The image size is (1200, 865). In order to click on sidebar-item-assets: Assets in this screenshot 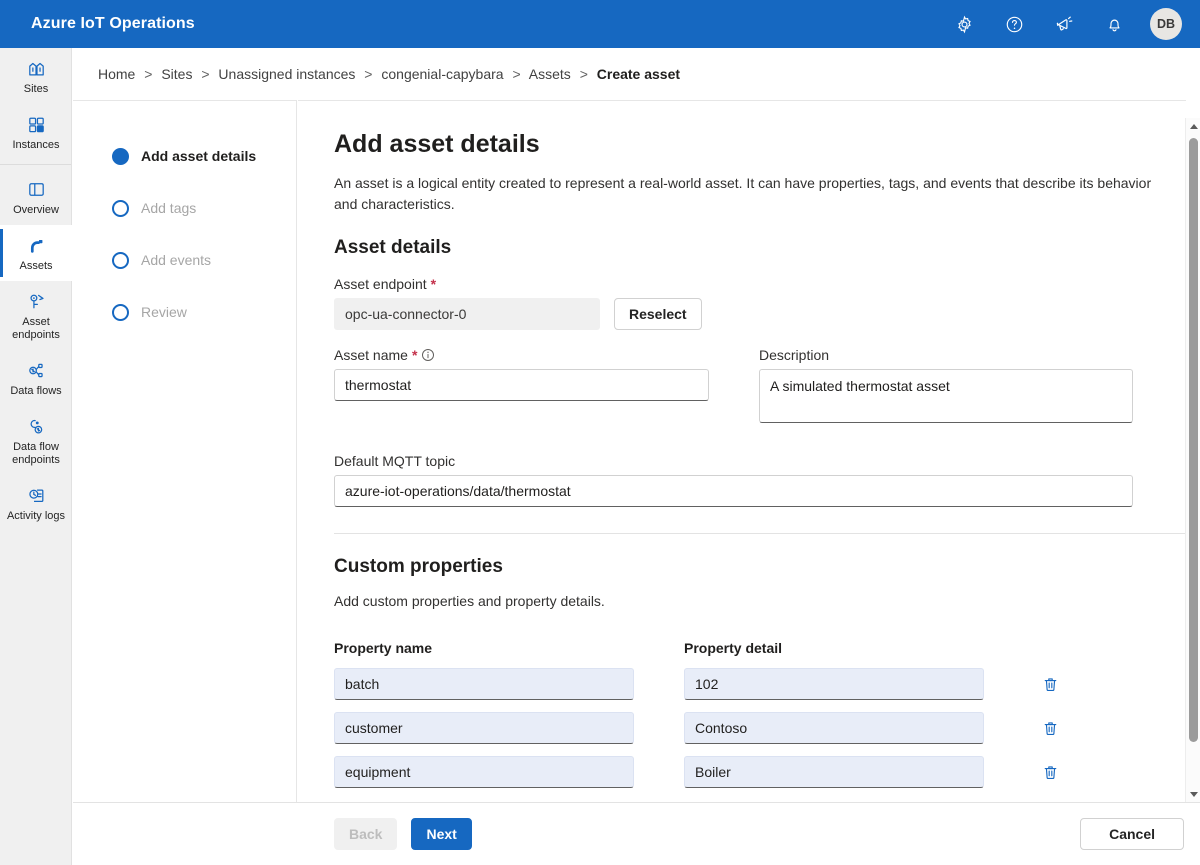, I will do `click(36, 253)`.